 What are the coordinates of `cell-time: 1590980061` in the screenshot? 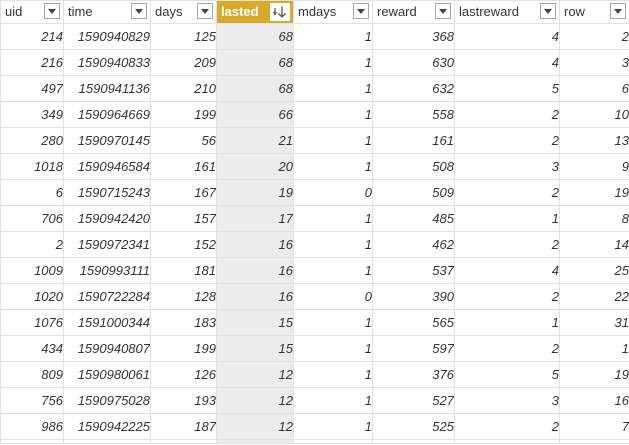 It's located at (107, 374).